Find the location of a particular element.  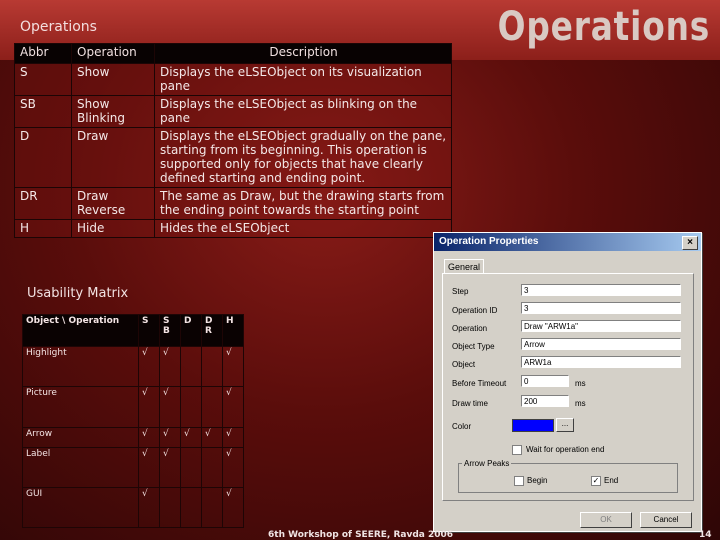

before-timeout-unit: ms is located at coordinates (580, 383).